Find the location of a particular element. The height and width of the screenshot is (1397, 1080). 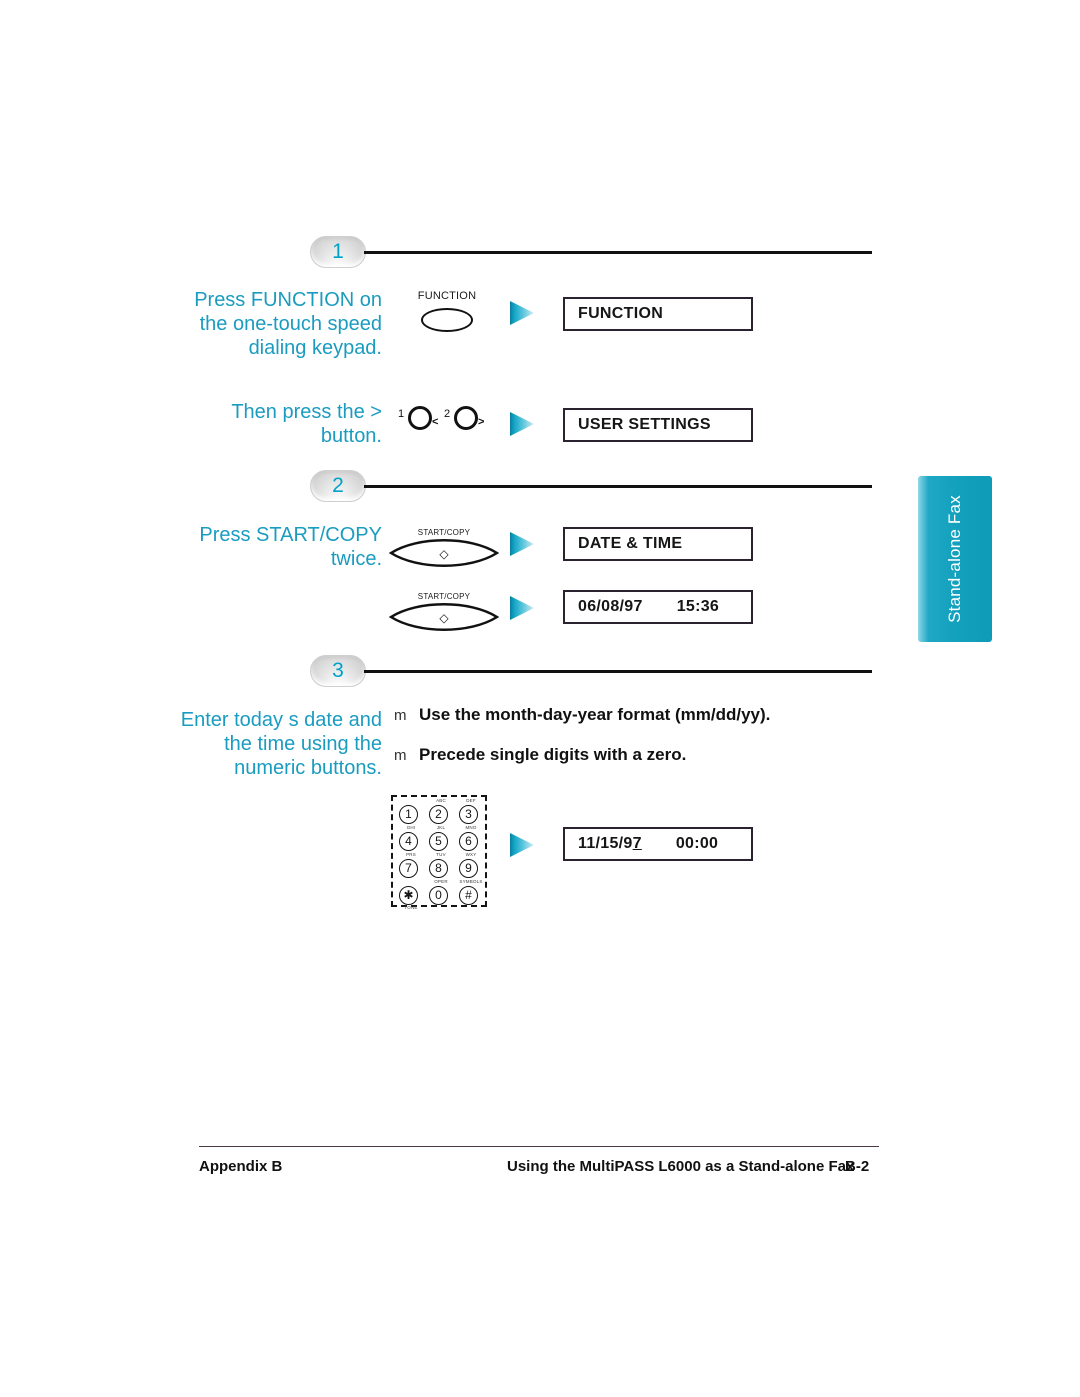

keypad-key-letters: PRS is located at coordinates (411, 854).